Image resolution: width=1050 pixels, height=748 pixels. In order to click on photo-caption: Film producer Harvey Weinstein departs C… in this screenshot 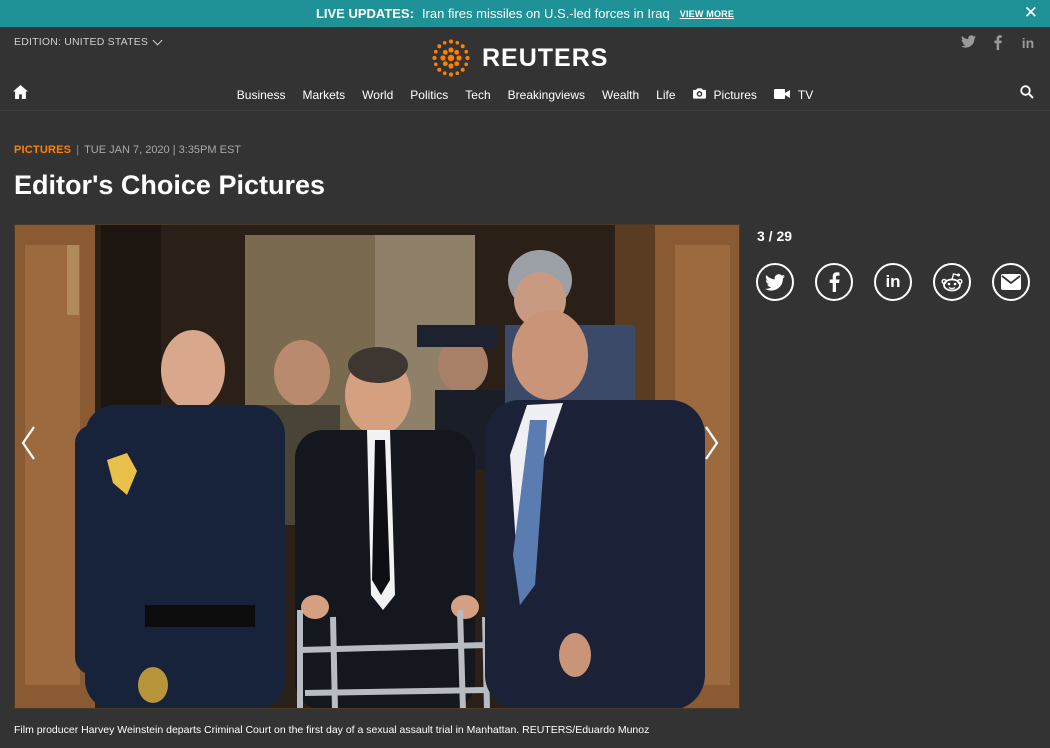, I will do `click(332, 730)`.